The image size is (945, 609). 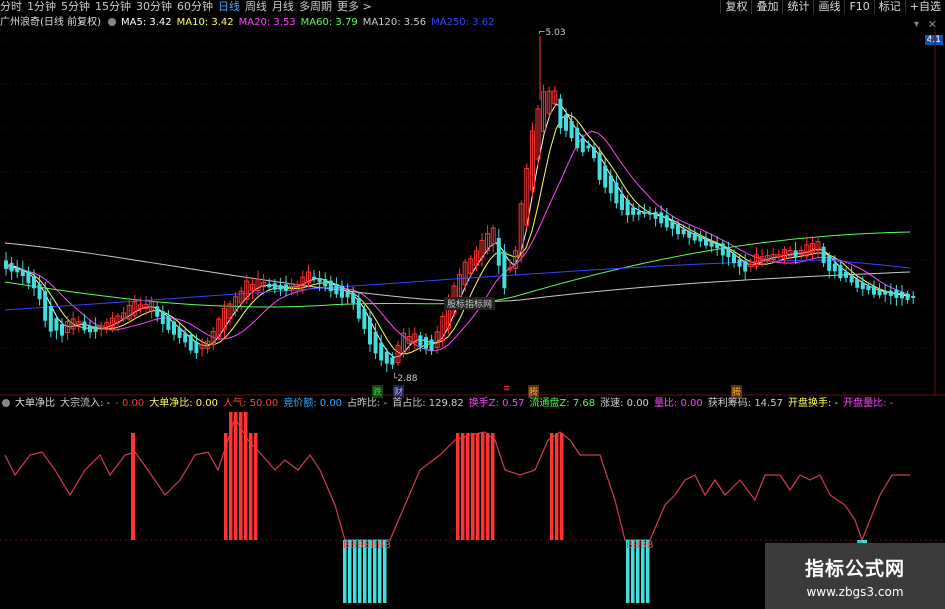 What do you see at coordinates (678, 403) in the screenshot?
I see `indicator-legend-item: 量比: 0.00` at bounding box center [678, 403].